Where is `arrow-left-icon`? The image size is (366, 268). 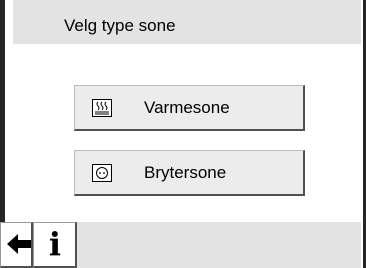 arrow-left-icon is located at coordinates (19, 244).